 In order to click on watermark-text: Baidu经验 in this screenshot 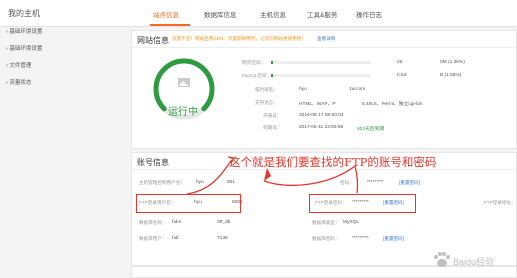, I will do `click(474, 262)`.